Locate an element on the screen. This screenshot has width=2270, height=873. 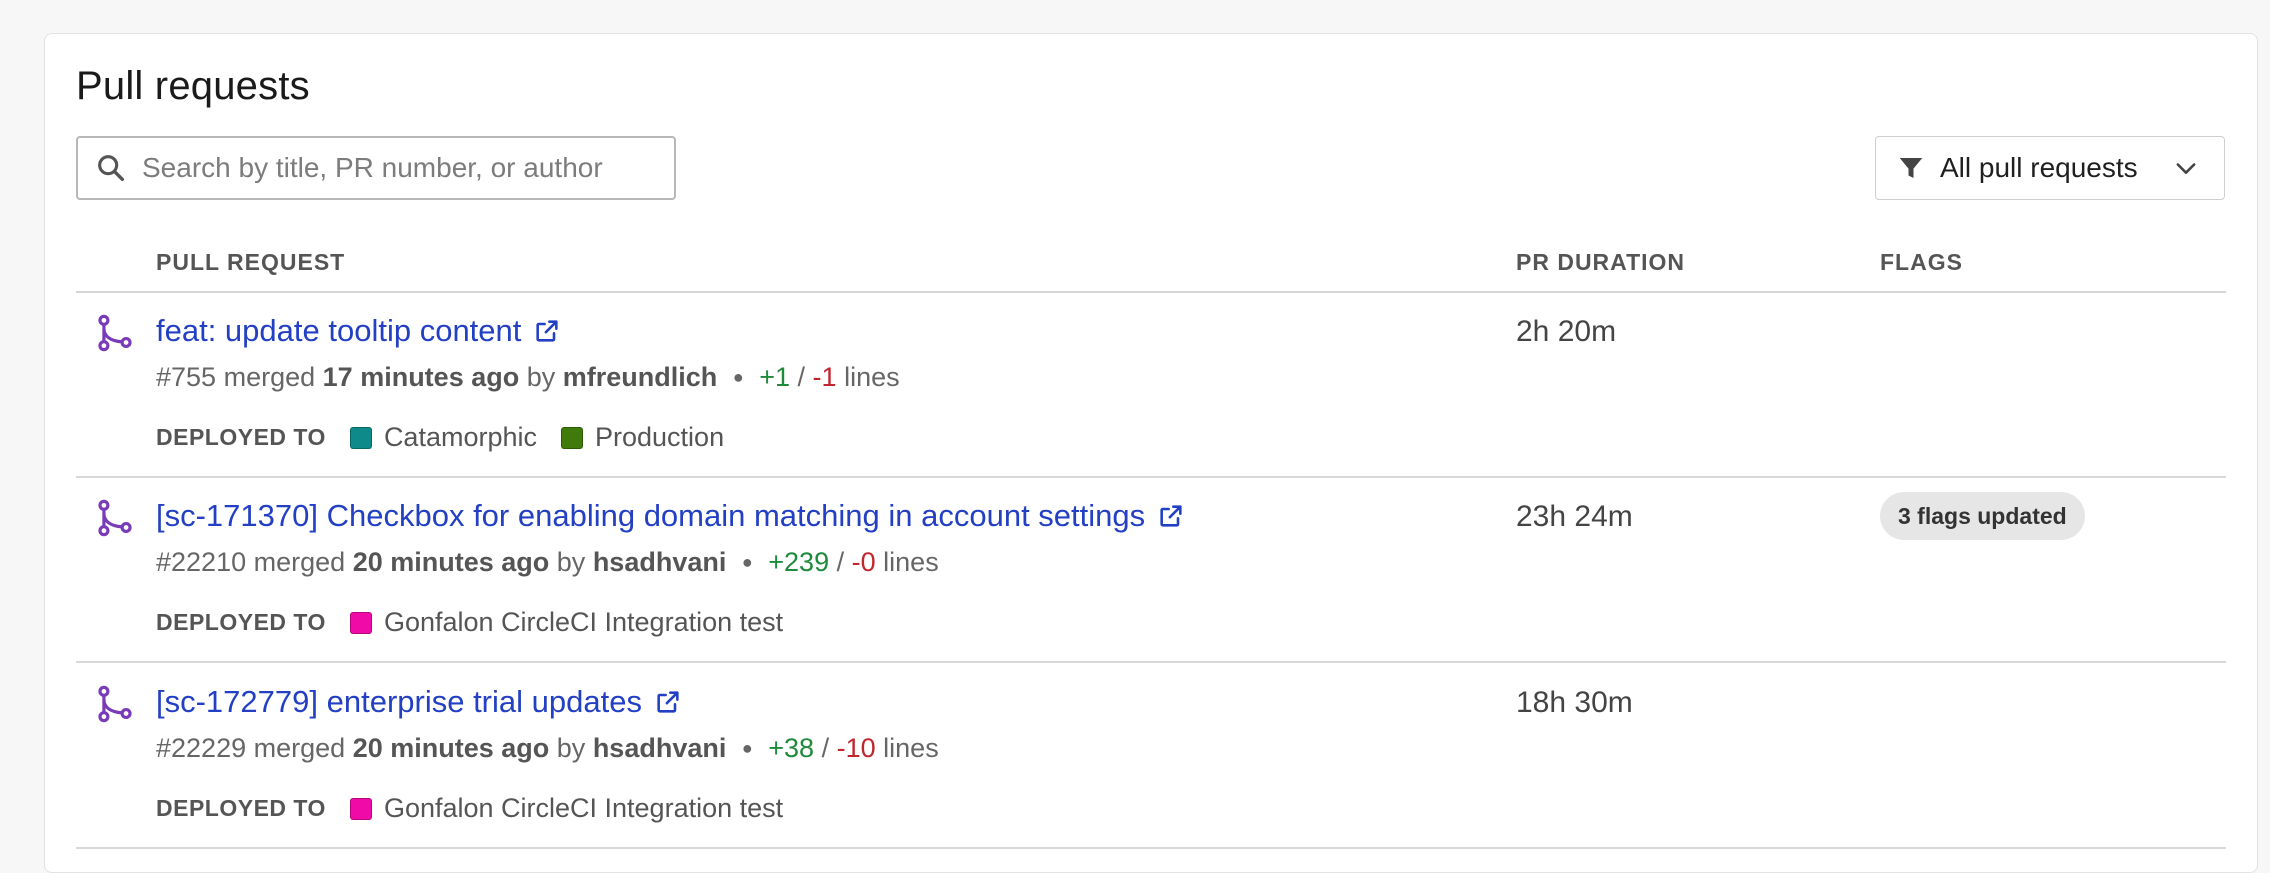
pr-duration: 23h 24m is located at coordinates (1574, 516).